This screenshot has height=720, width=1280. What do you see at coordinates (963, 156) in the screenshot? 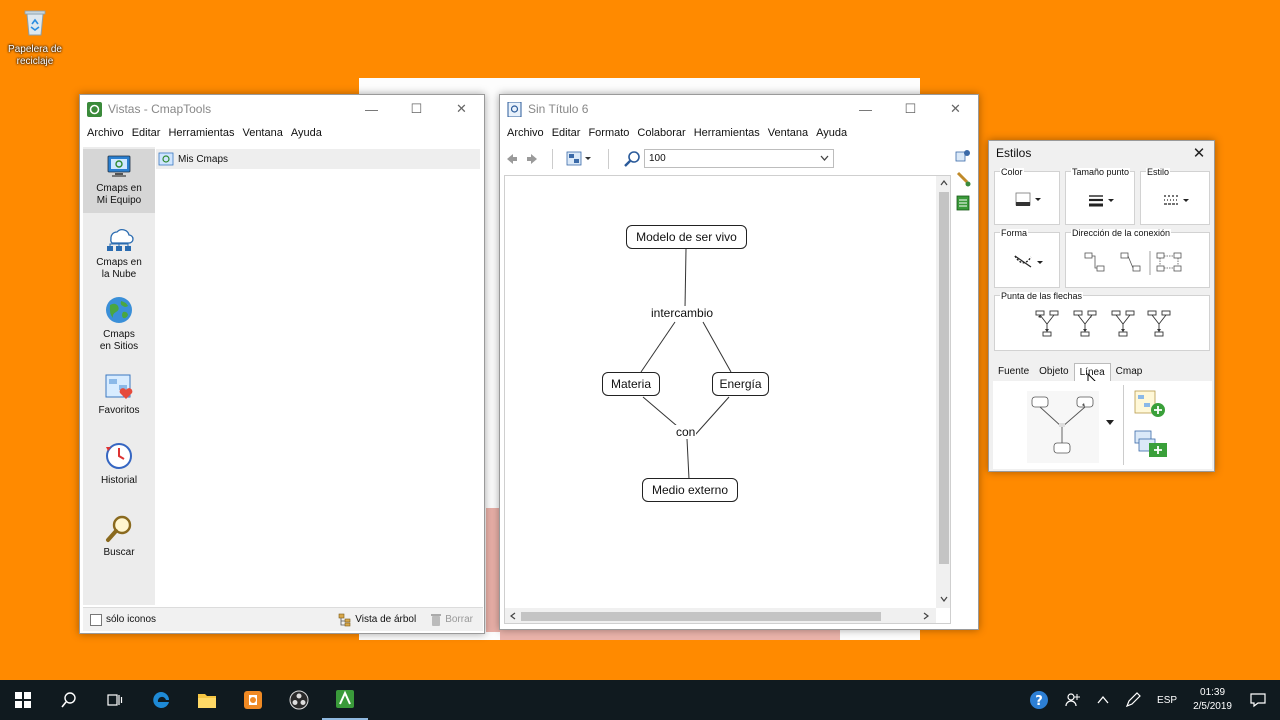
I see `collaborate-icon` at bounding box center [963, 156].